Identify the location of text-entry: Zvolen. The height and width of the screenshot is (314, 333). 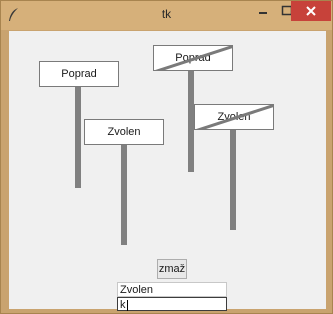
(172, 289).